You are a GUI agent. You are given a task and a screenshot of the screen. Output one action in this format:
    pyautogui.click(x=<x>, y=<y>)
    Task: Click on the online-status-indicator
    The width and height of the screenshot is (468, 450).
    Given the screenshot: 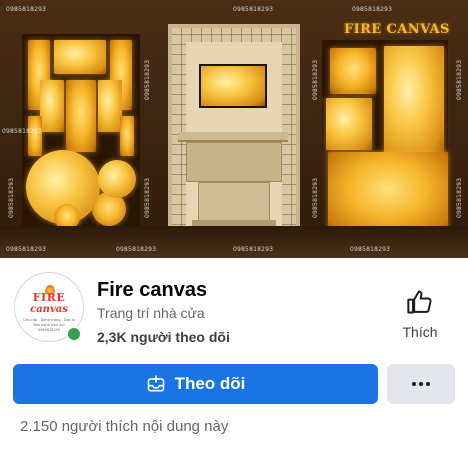 What is the action you would take?
    pyautogui.click(x=74, y=334)
    